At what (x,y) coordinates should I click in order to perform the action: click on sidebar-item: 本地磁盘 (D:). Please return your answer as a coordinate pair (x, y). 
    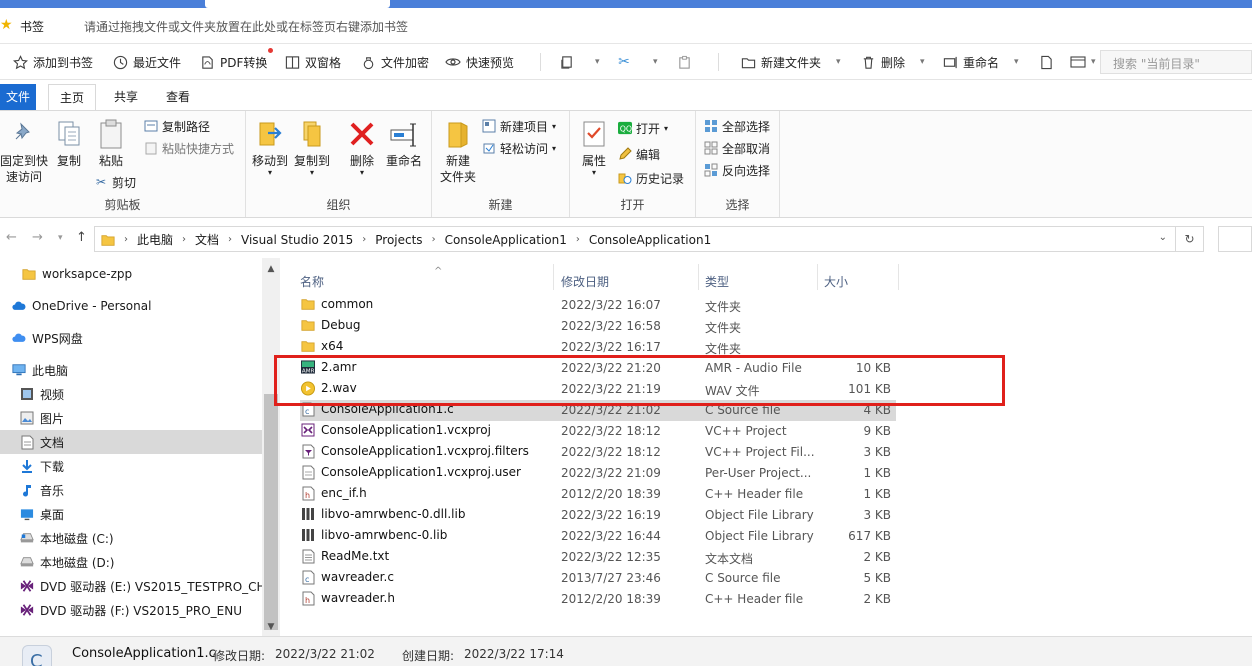
    Looking at the image, I should click on (131, 562).